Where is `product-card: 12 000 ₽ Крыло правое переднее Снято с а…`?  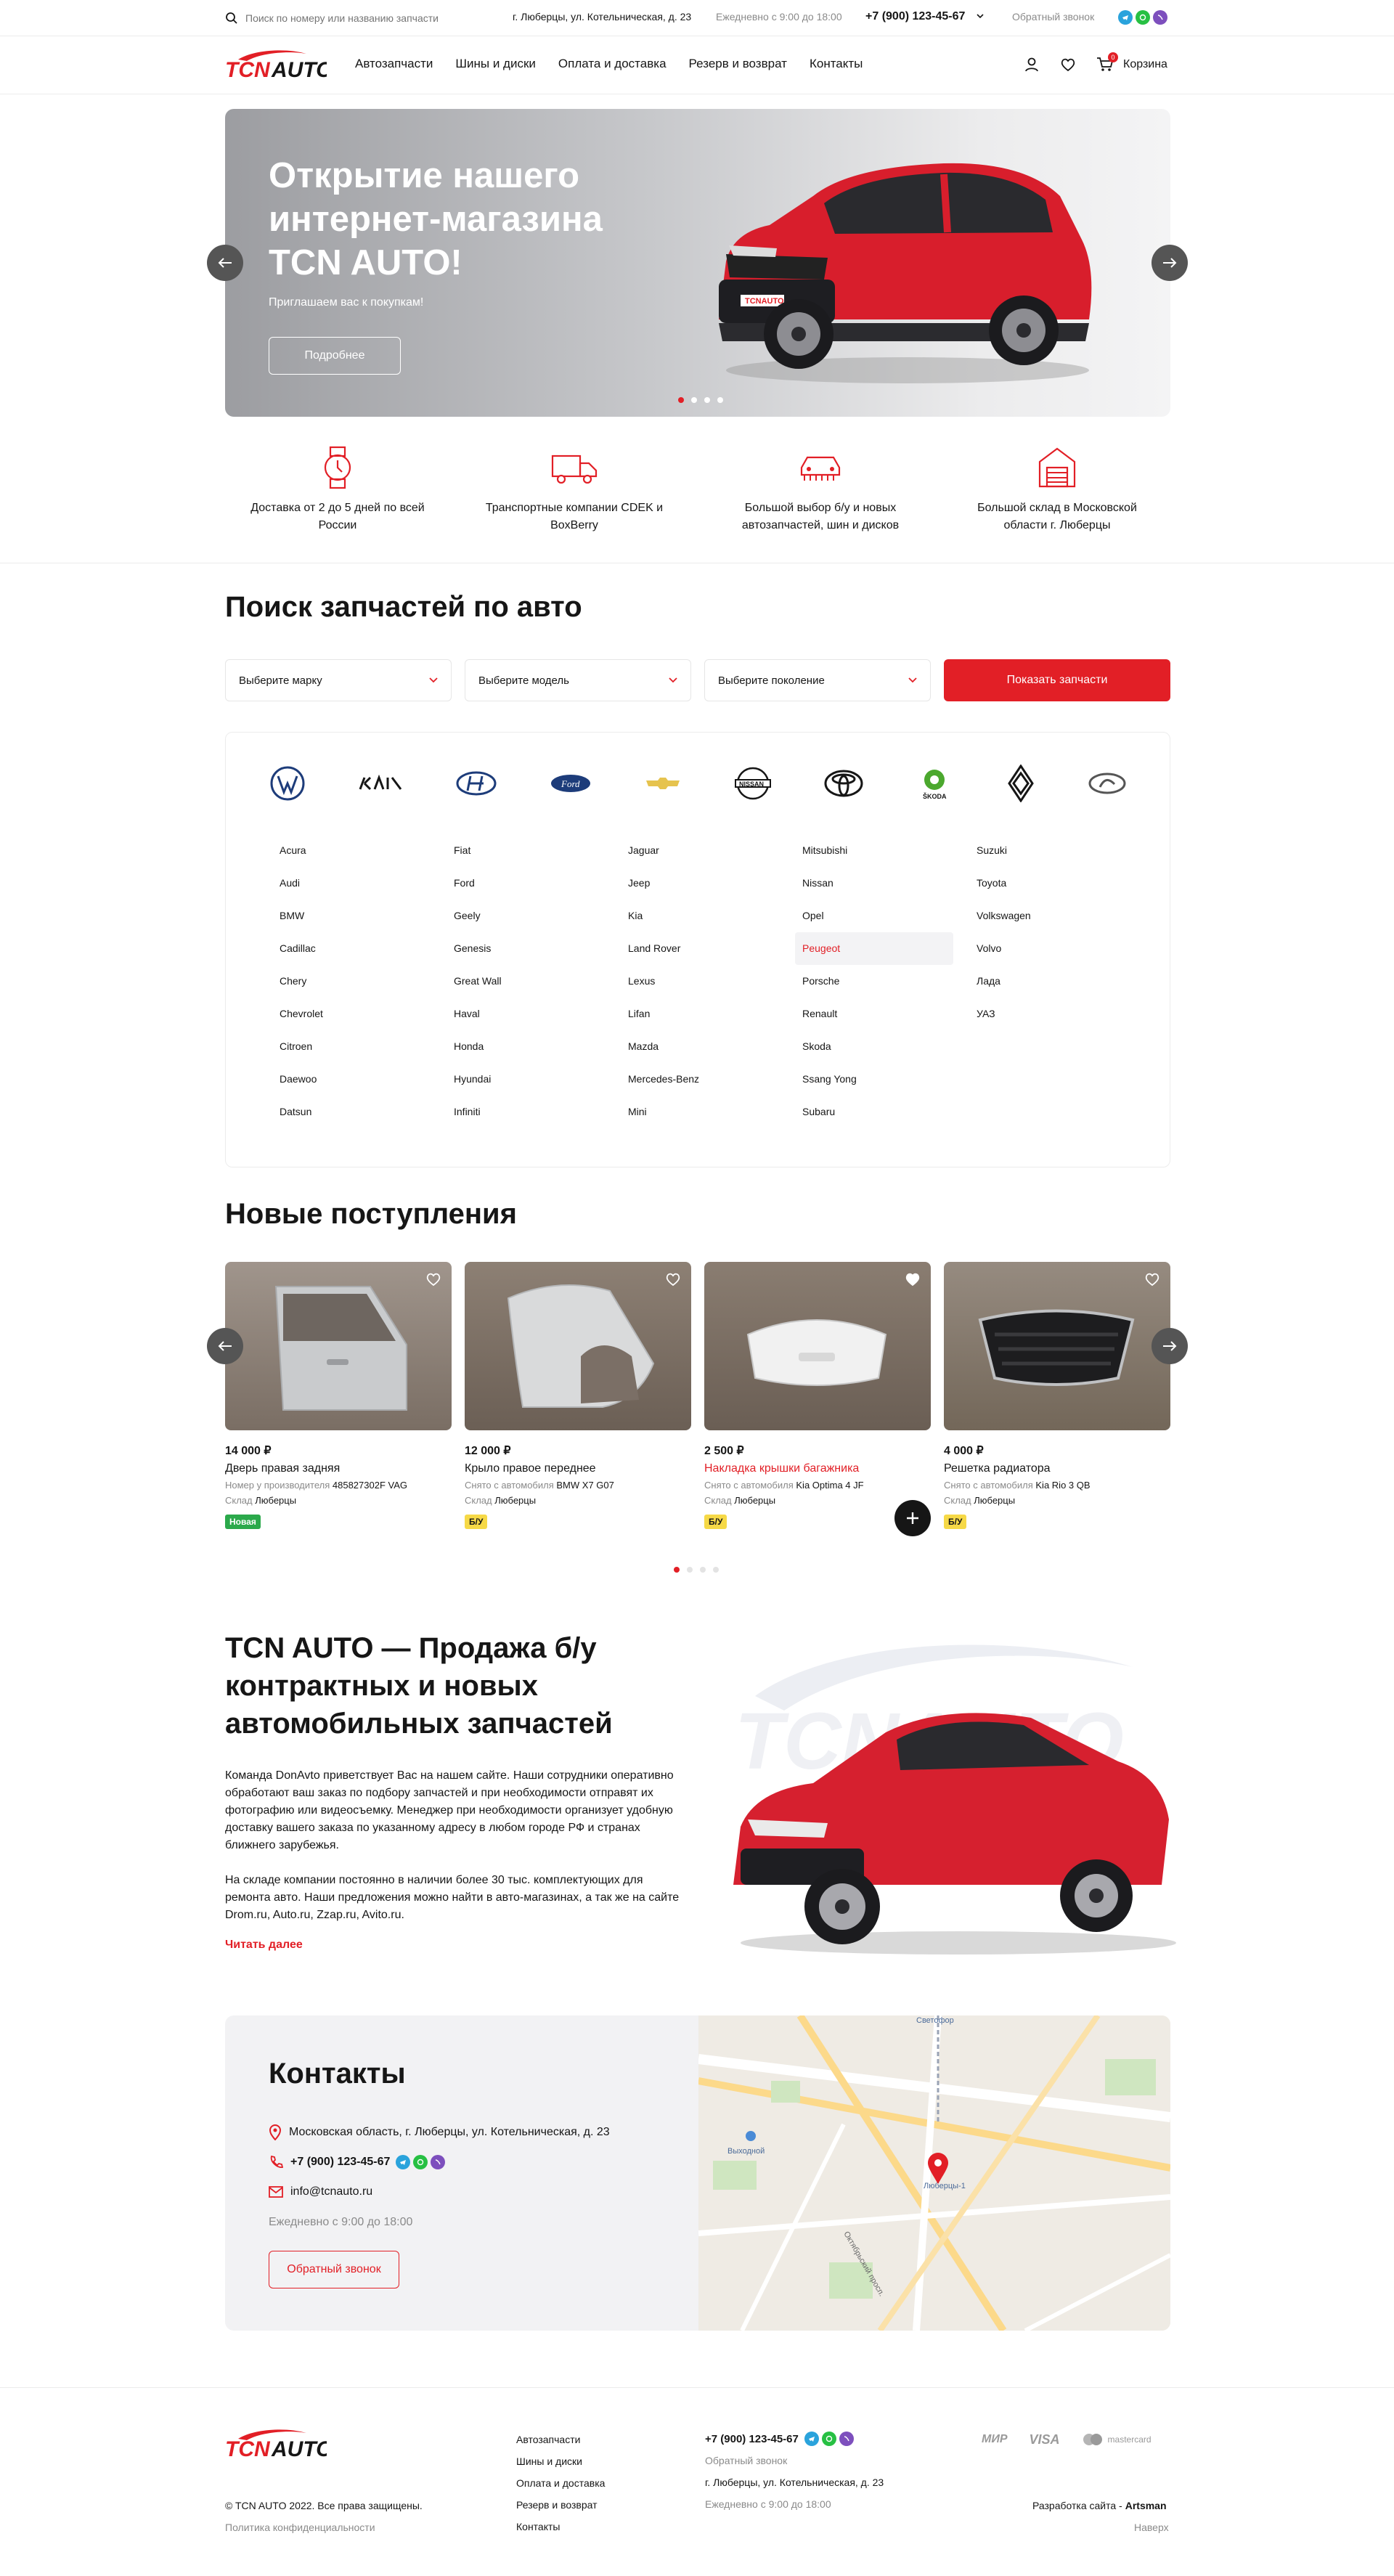 product-card: 12 000 ₽ Крыло правое переднее Снято с а… is located at coordinates (578, 1395).